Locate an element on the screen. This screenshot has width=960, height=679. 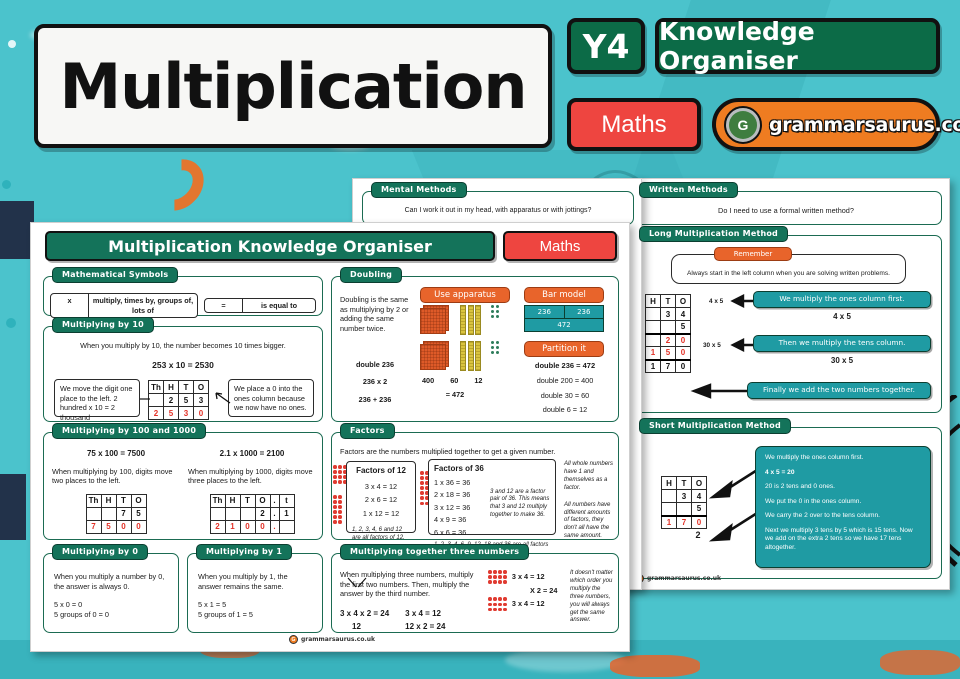
three-numbers-arrays: 3 x 4 = 12 X 2 = 24 3 x 4 = 12 is located at coordinates (522, 591).